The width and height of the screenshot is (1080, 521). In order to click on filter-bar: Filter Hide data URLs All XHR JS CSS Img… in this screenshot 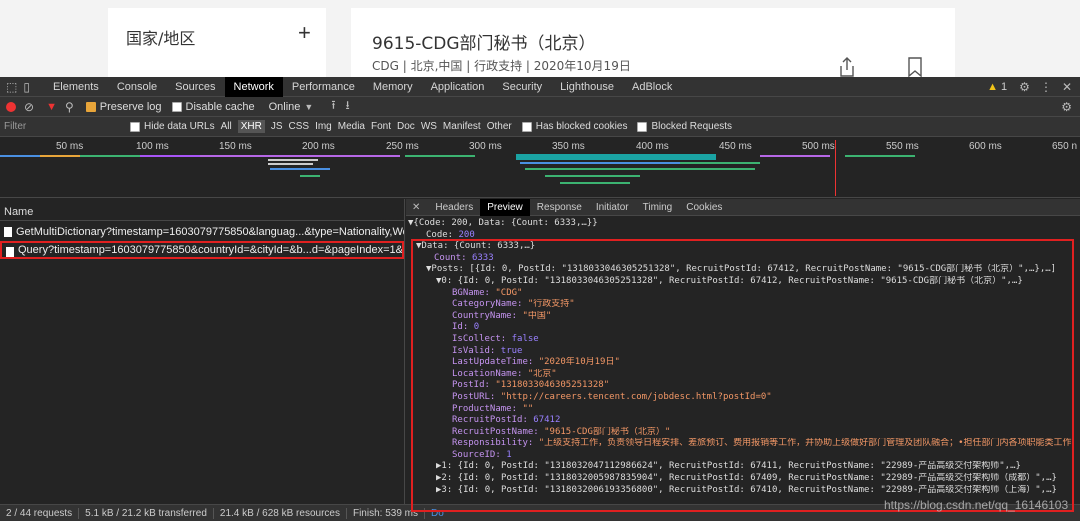, I will do `click(540, 127)`.